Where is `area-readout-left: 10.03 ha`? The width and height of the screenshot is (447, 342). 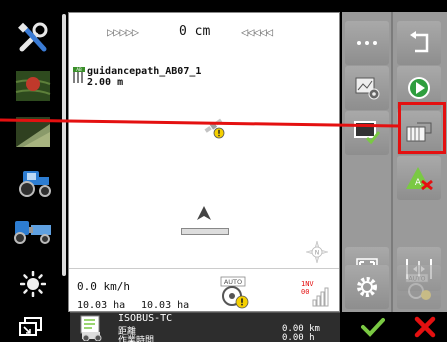
area-readout-left: 10.03 ha is located at coordinates (101, 305).